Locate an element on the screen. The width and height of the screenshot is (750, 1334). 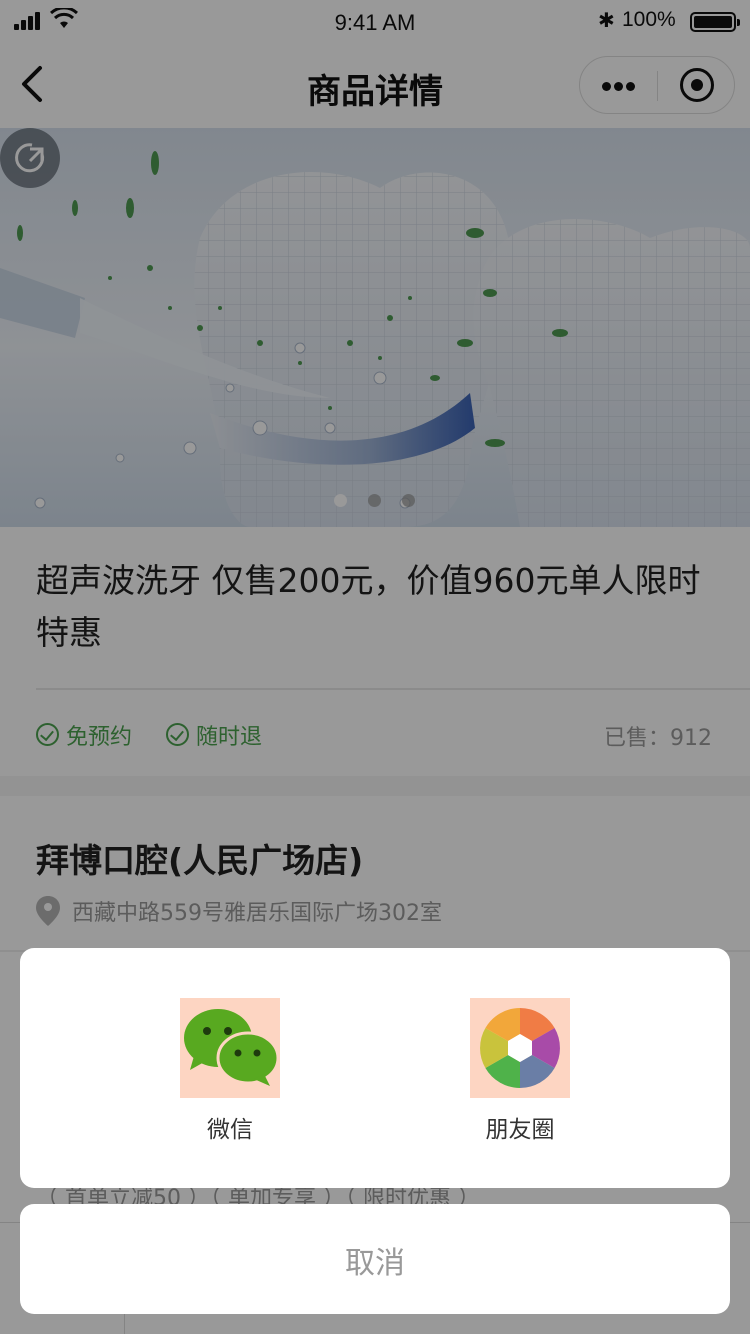
share-moments-button: 朋友圈 is located at coordinates (520, 1070).